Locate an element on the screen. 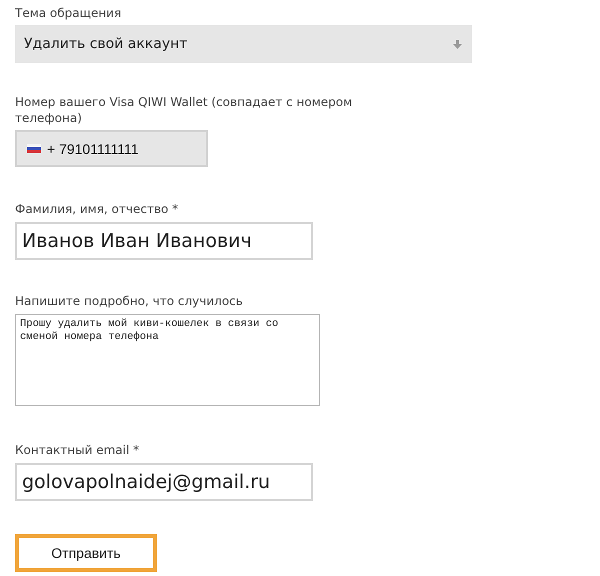  flag-icon is located at coordinates (34, 148).